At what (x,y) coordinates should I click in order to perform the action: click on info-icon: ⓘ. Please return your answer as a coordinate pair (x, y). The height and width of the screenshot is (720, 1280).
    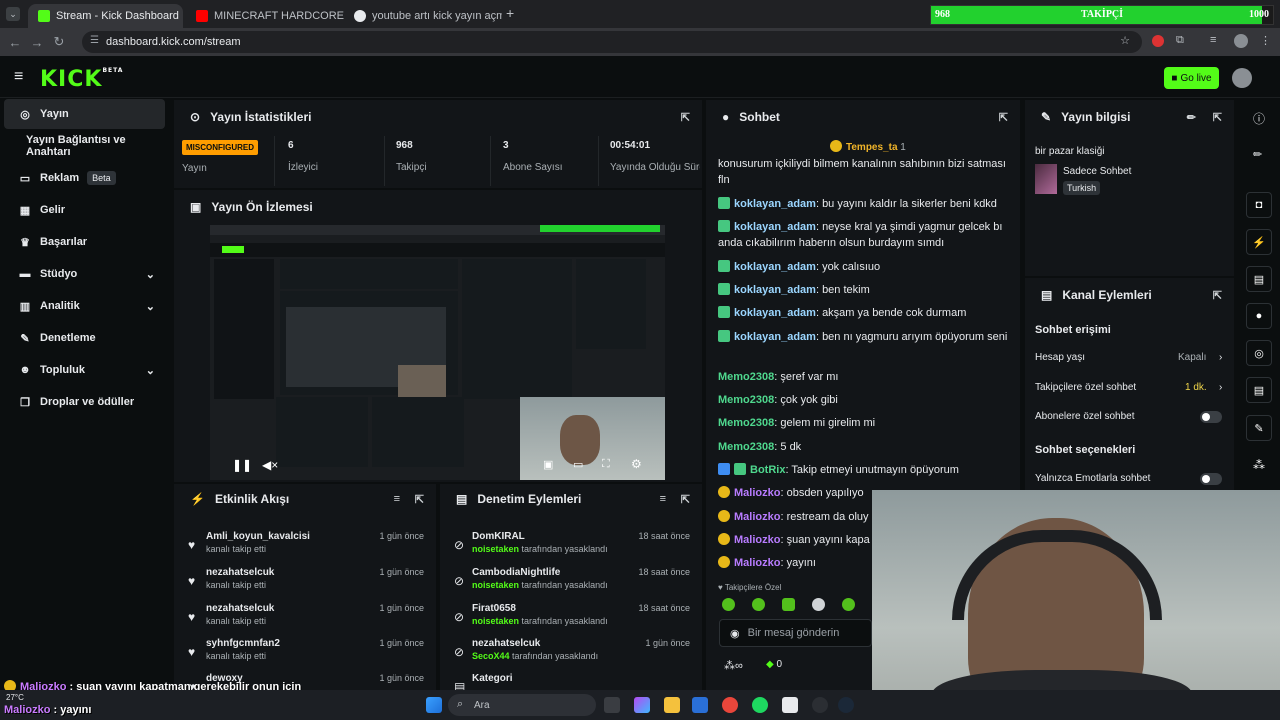
    Looking at the image, I should click on (1259, 118).